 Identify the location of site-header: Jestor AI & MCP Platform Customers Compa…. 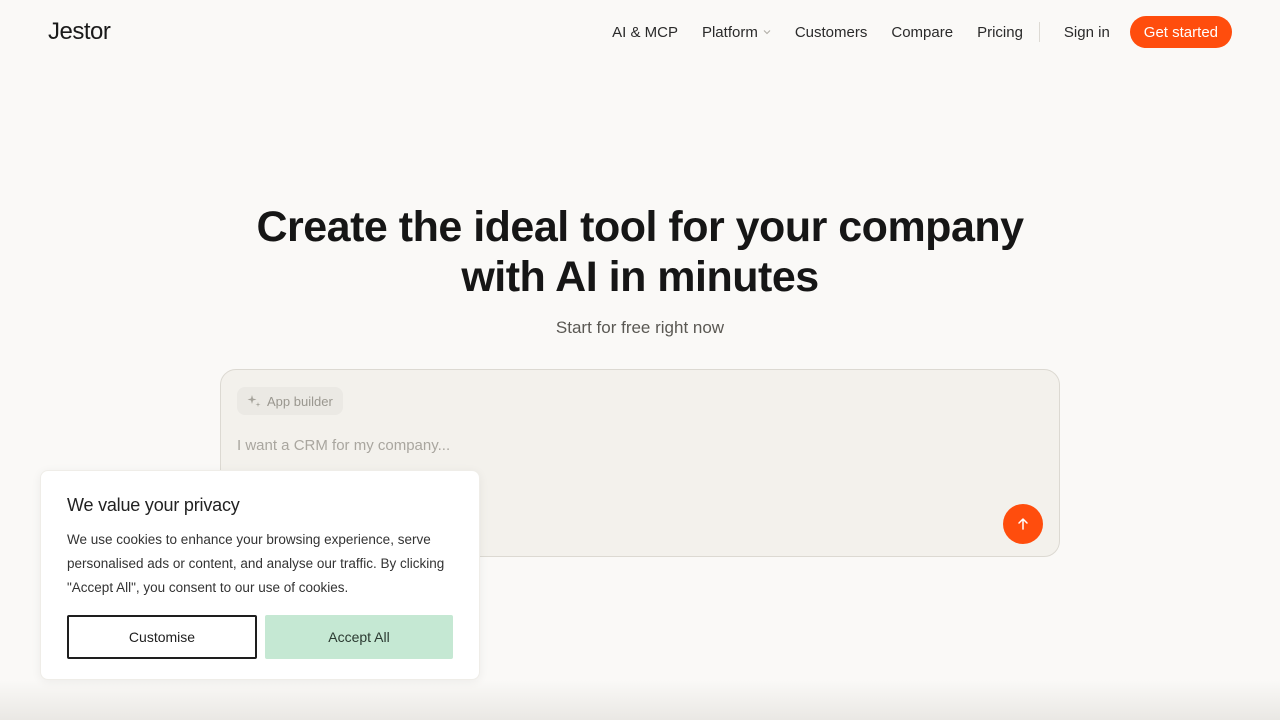
(640, 32).